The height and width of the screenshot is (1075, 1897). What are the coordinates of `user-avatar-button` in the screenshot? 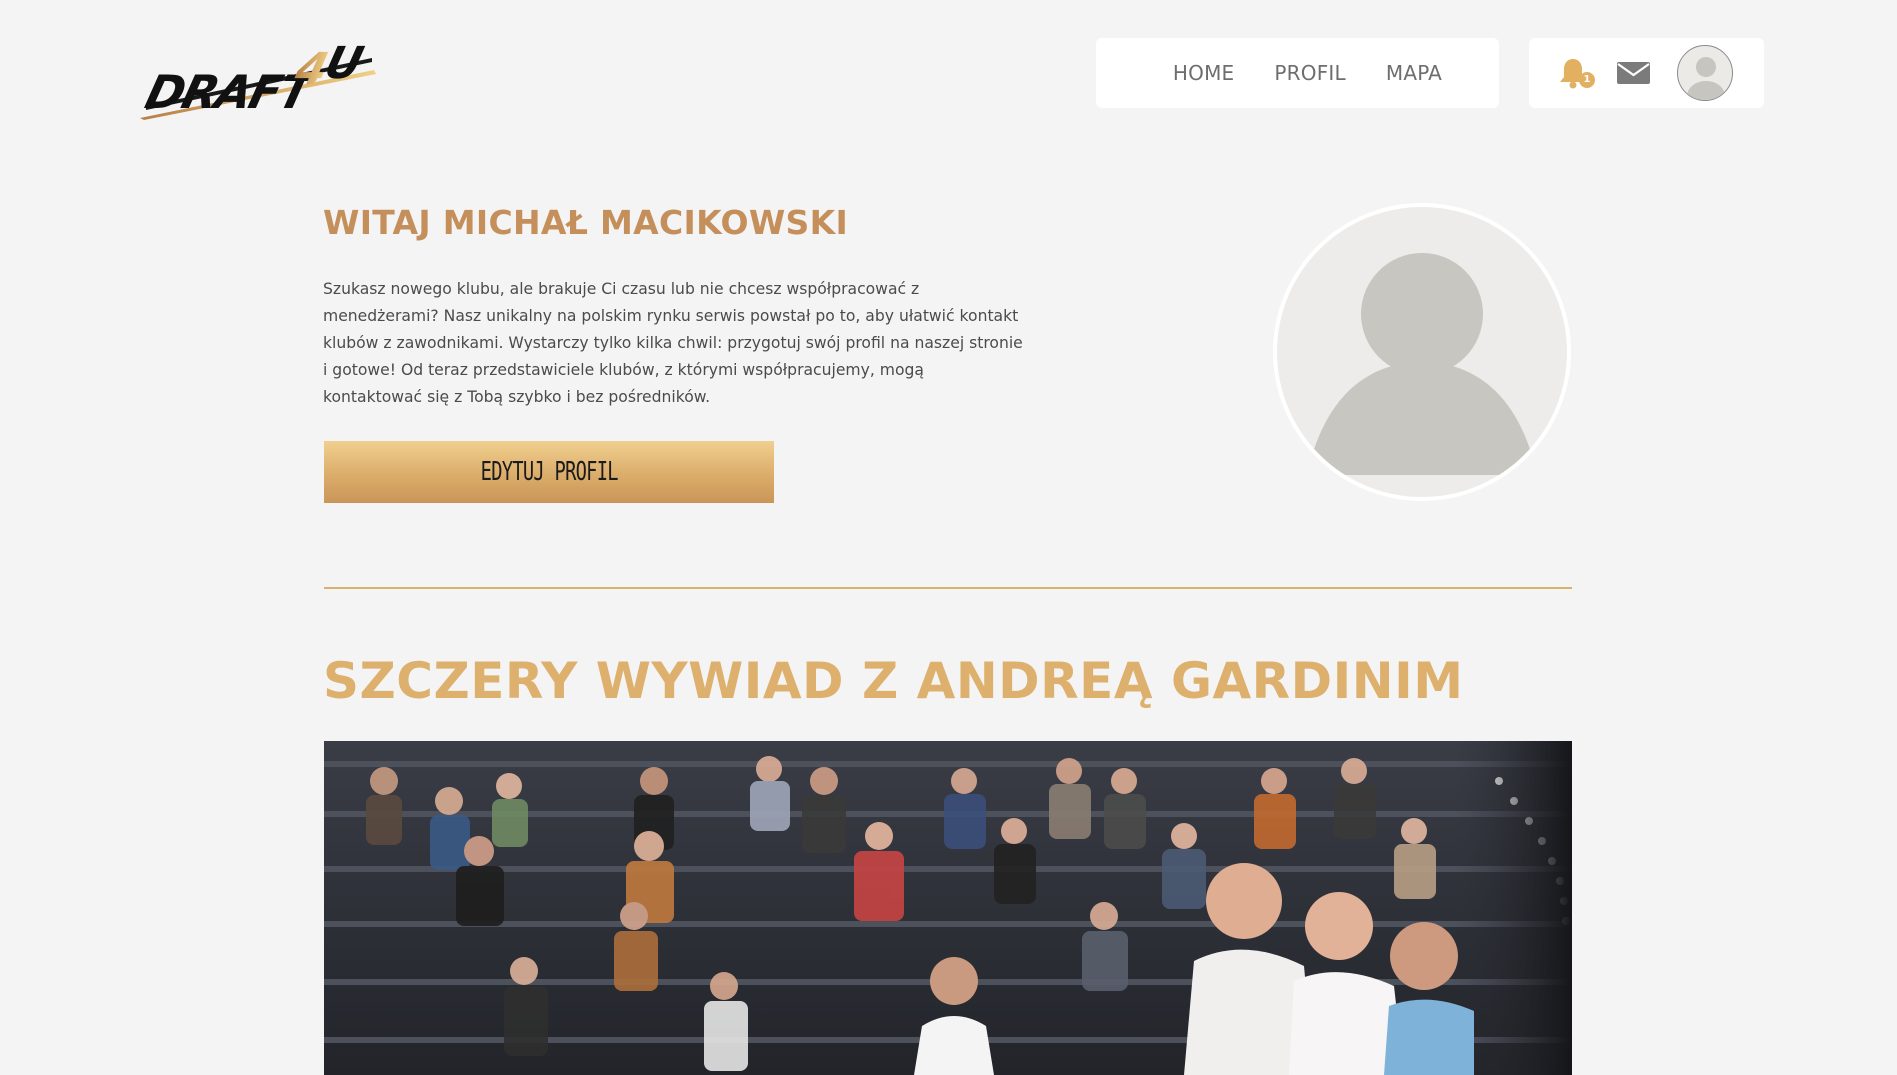 It's located at (1705, 73).